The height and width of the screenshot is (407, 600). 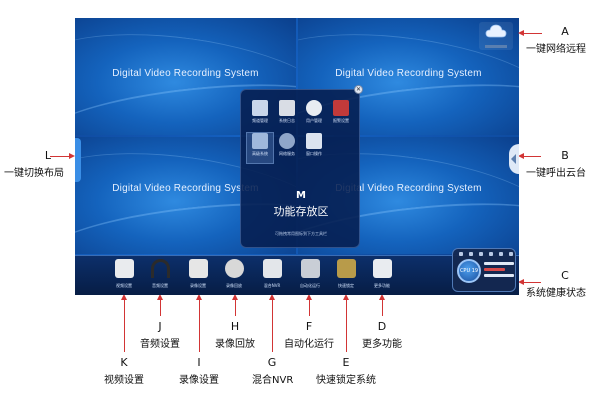 What do you see at coordinates (382, 326) in the screenshot?
I see `callout-letter: D` at bounding box center [382, 326].